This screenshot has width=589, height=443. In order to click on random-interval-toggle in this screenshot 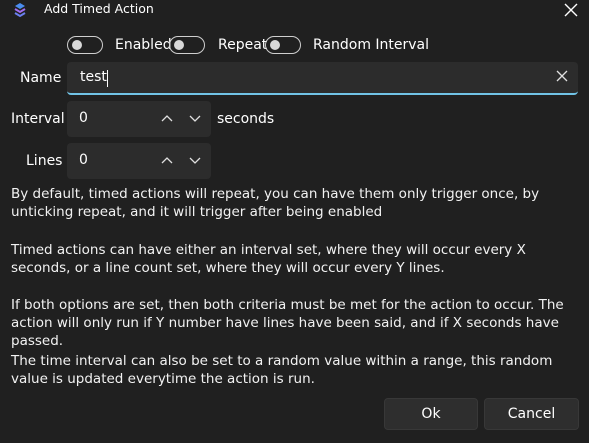, I will do `click(283, 45)`.